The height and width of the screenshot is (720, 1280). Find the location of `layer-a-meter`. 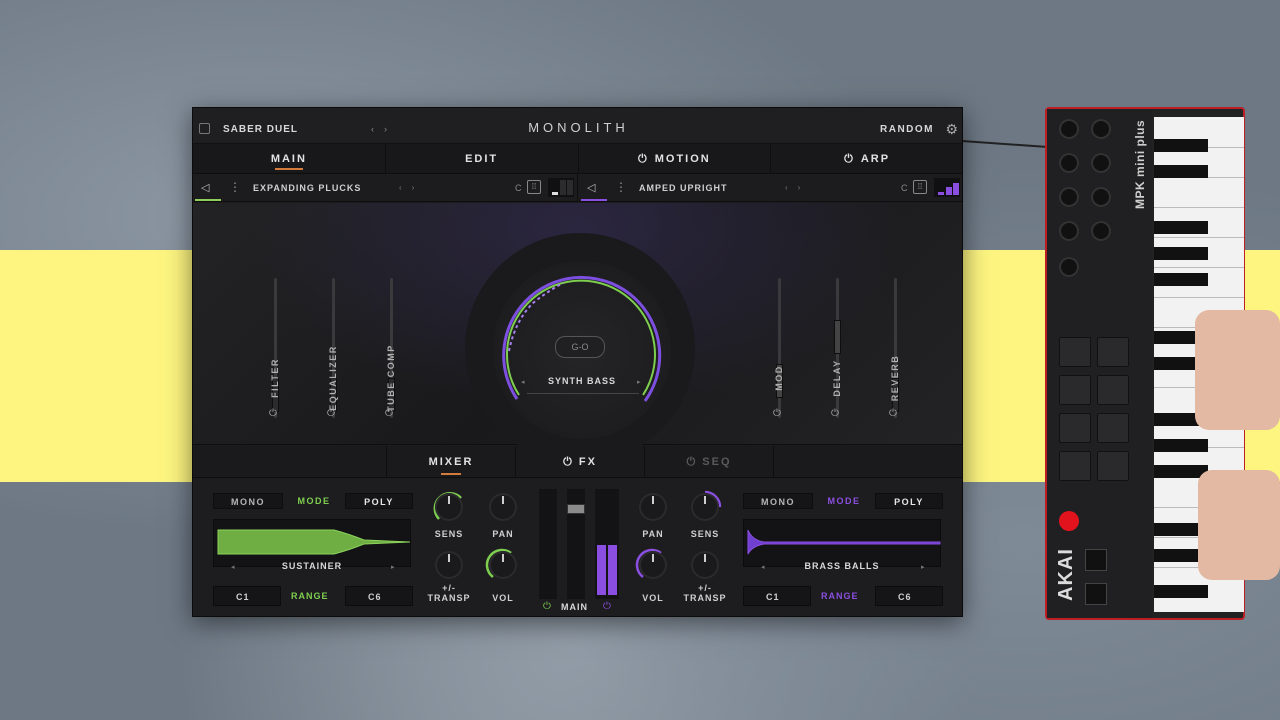

layer-a-meter is located at coordinates (561, 187).